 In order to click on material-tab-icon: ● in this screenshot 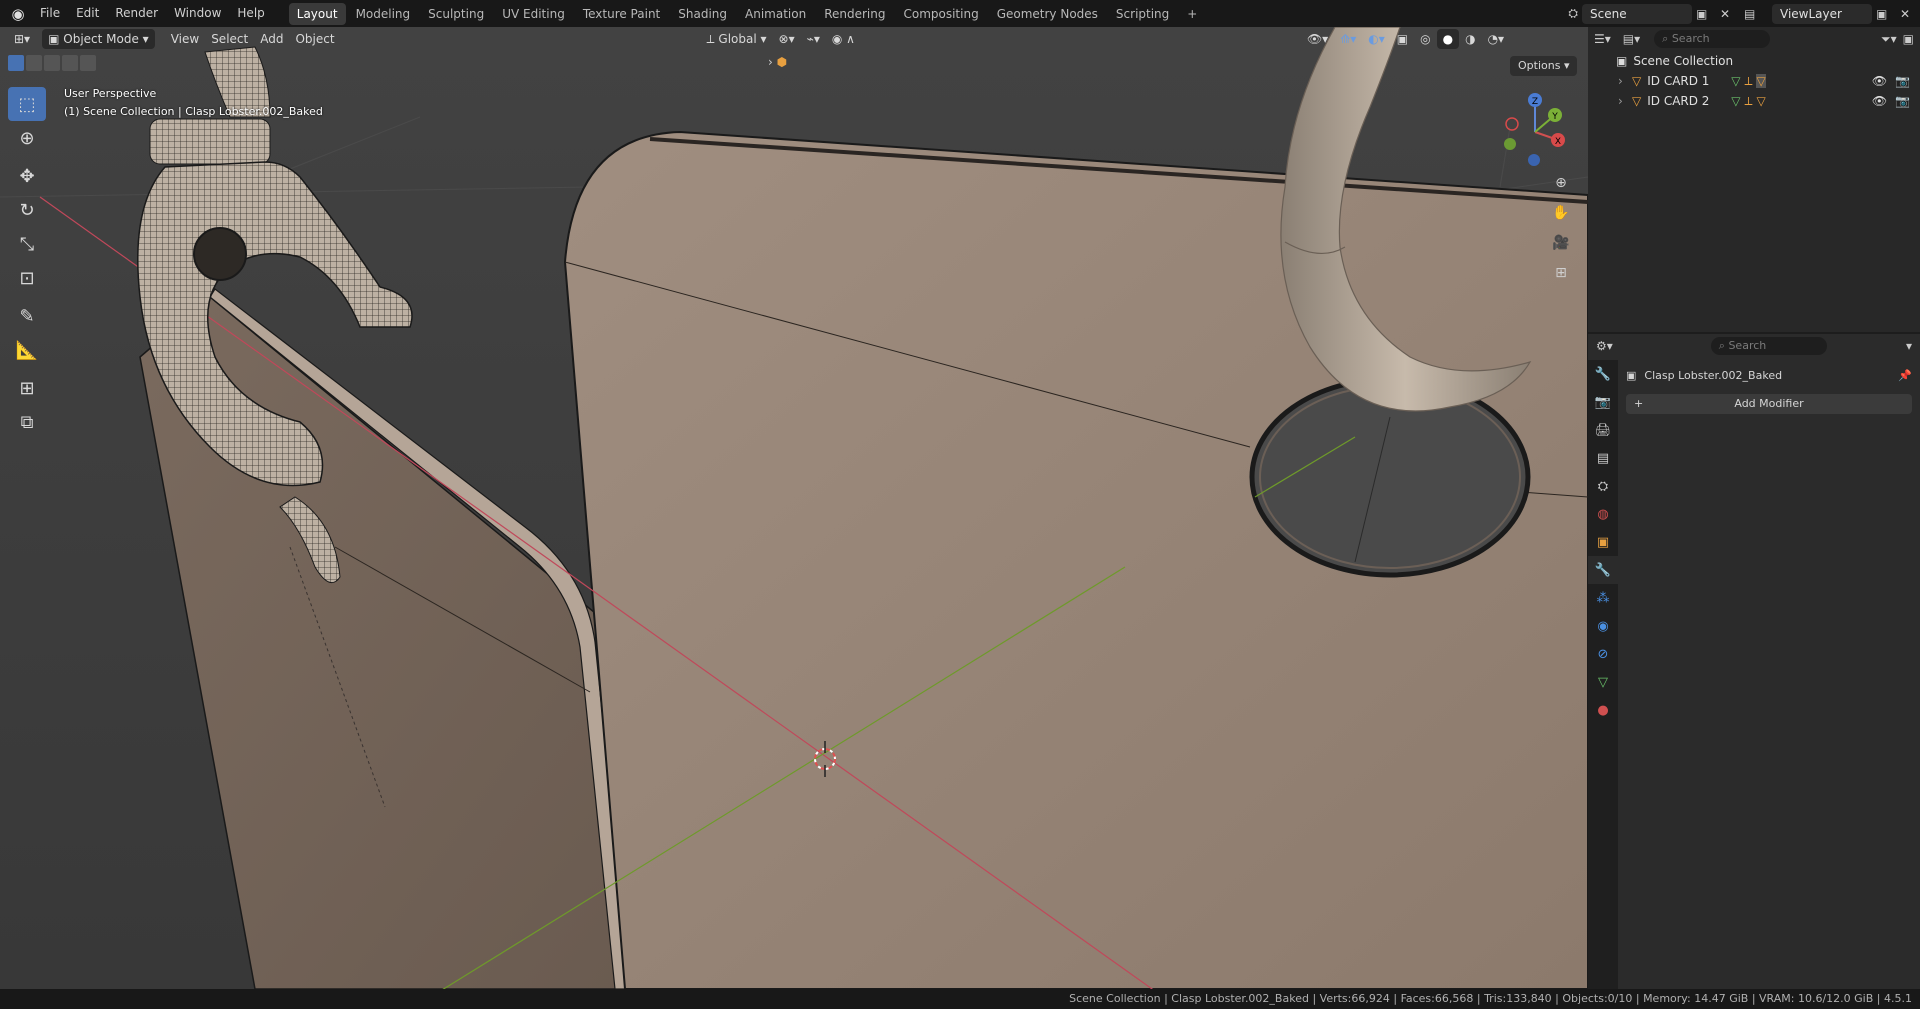, I will do `click(1603, 710)`.